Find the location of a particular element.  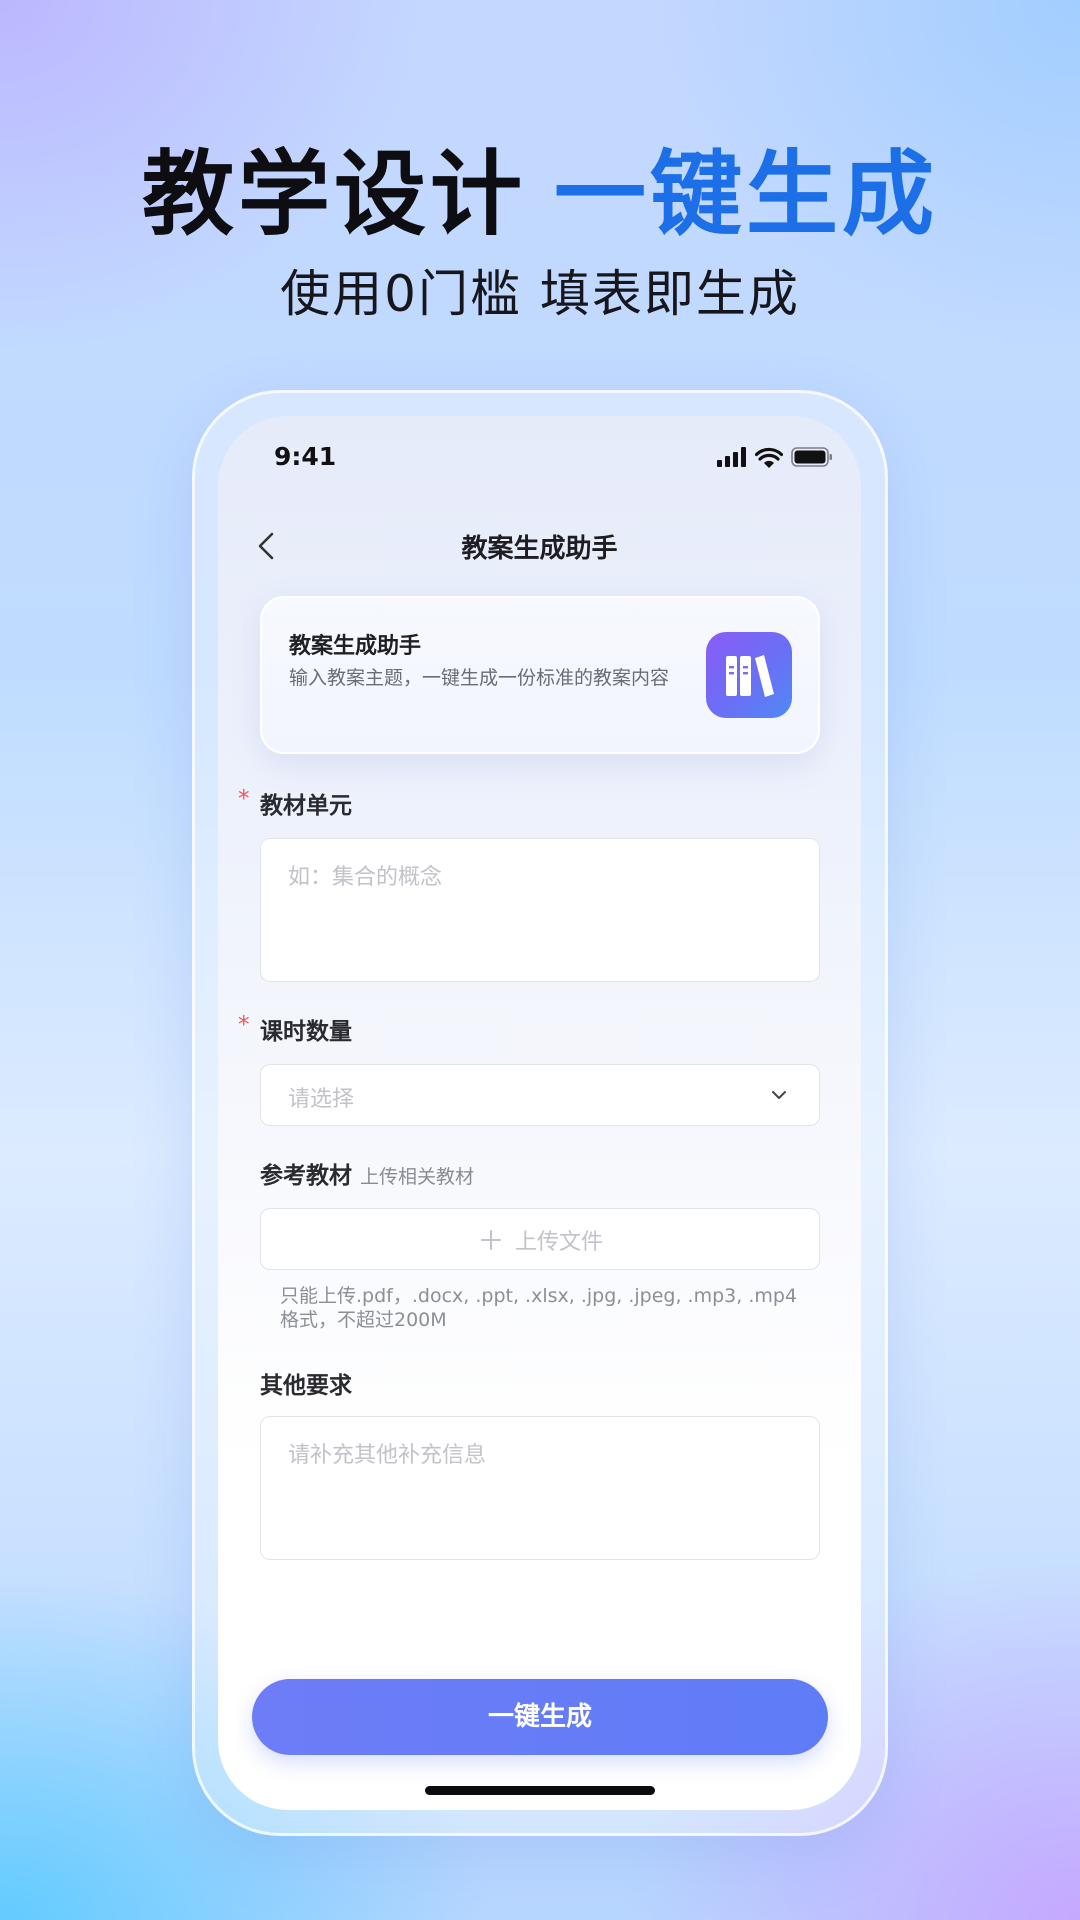

promo-subheadline: 使用0门槛 填表即生成 is located at coordinates (540, 294).